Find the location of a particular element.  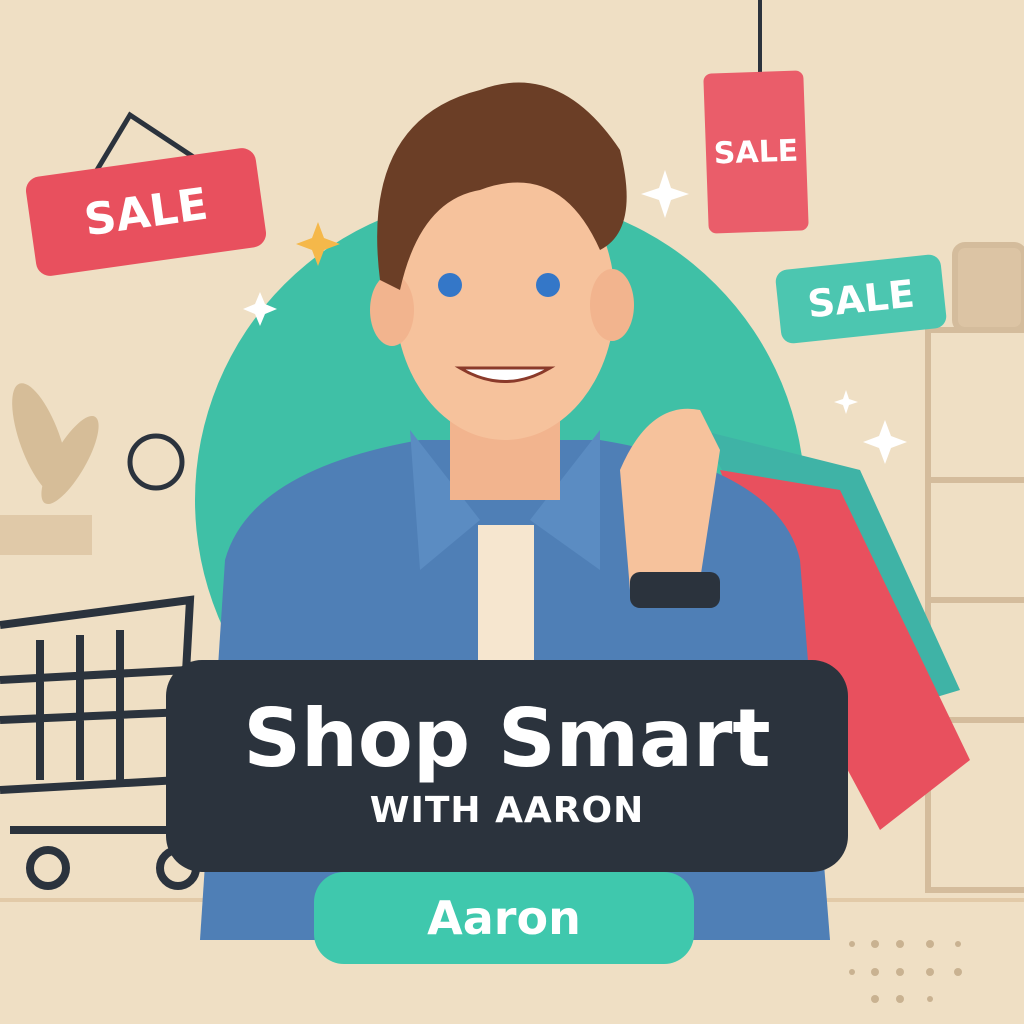

t-shirt is located at coordinates (506, 595).